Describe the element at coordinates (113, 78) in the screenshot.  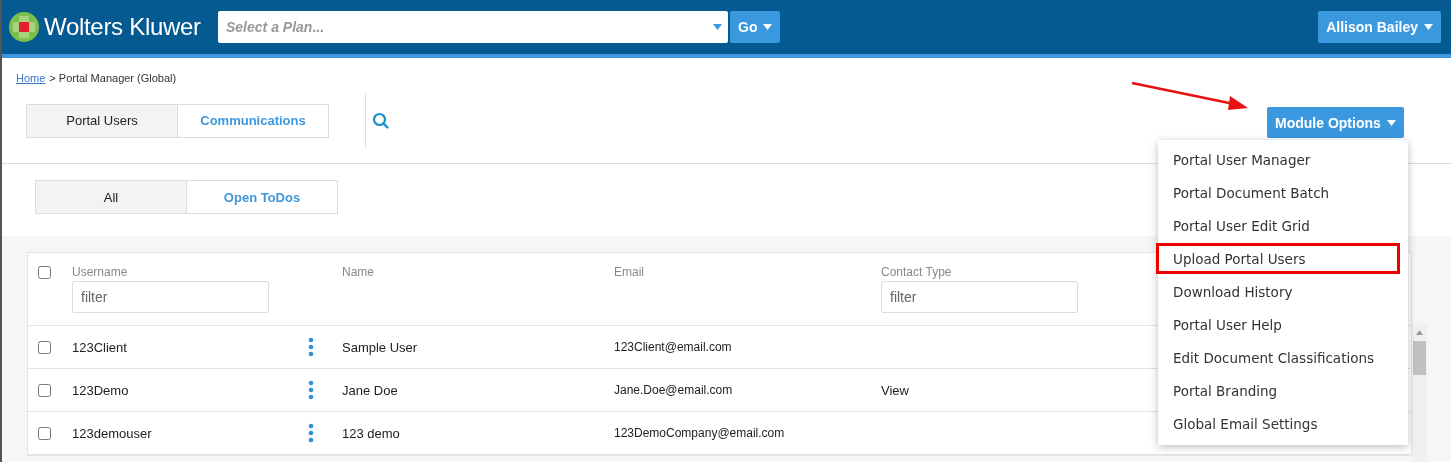
I see `breadcrumb-text: > Portal Manager (Global)` at that location.